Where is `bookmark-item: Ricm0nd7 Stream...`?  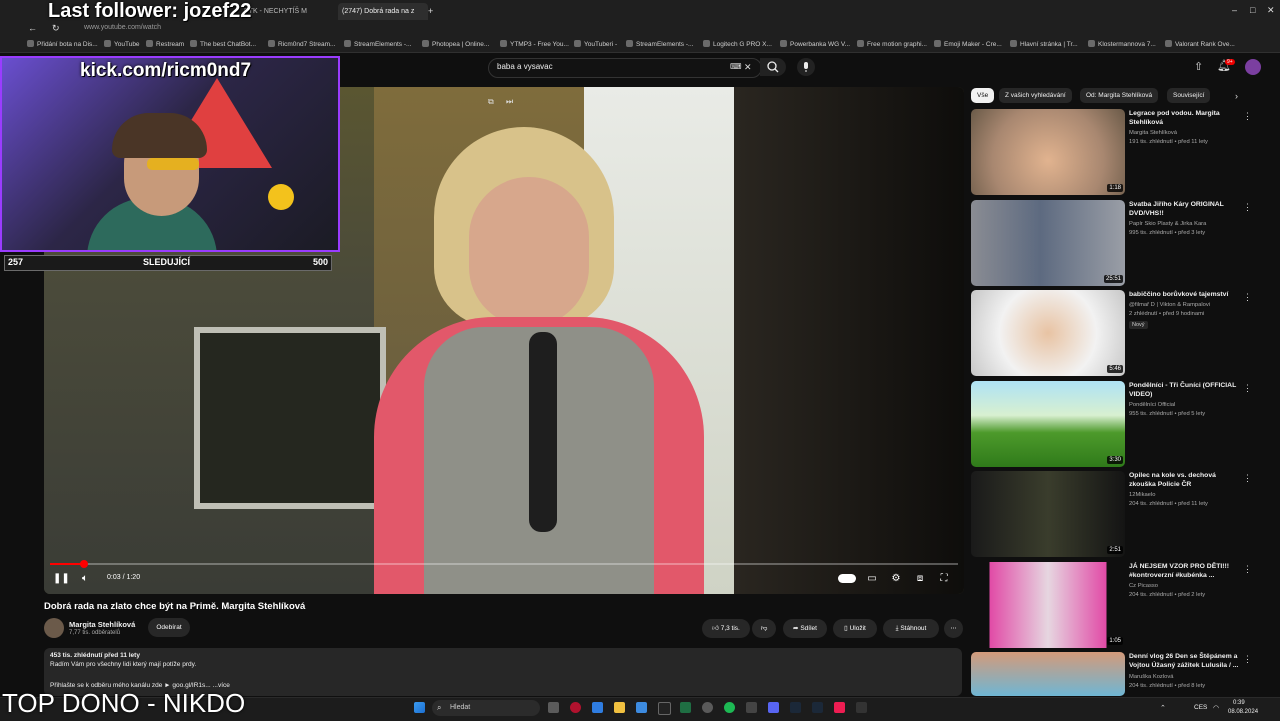
bookmark-item: Ricm0nd7 Stream... is located at coordinates (301, 44).